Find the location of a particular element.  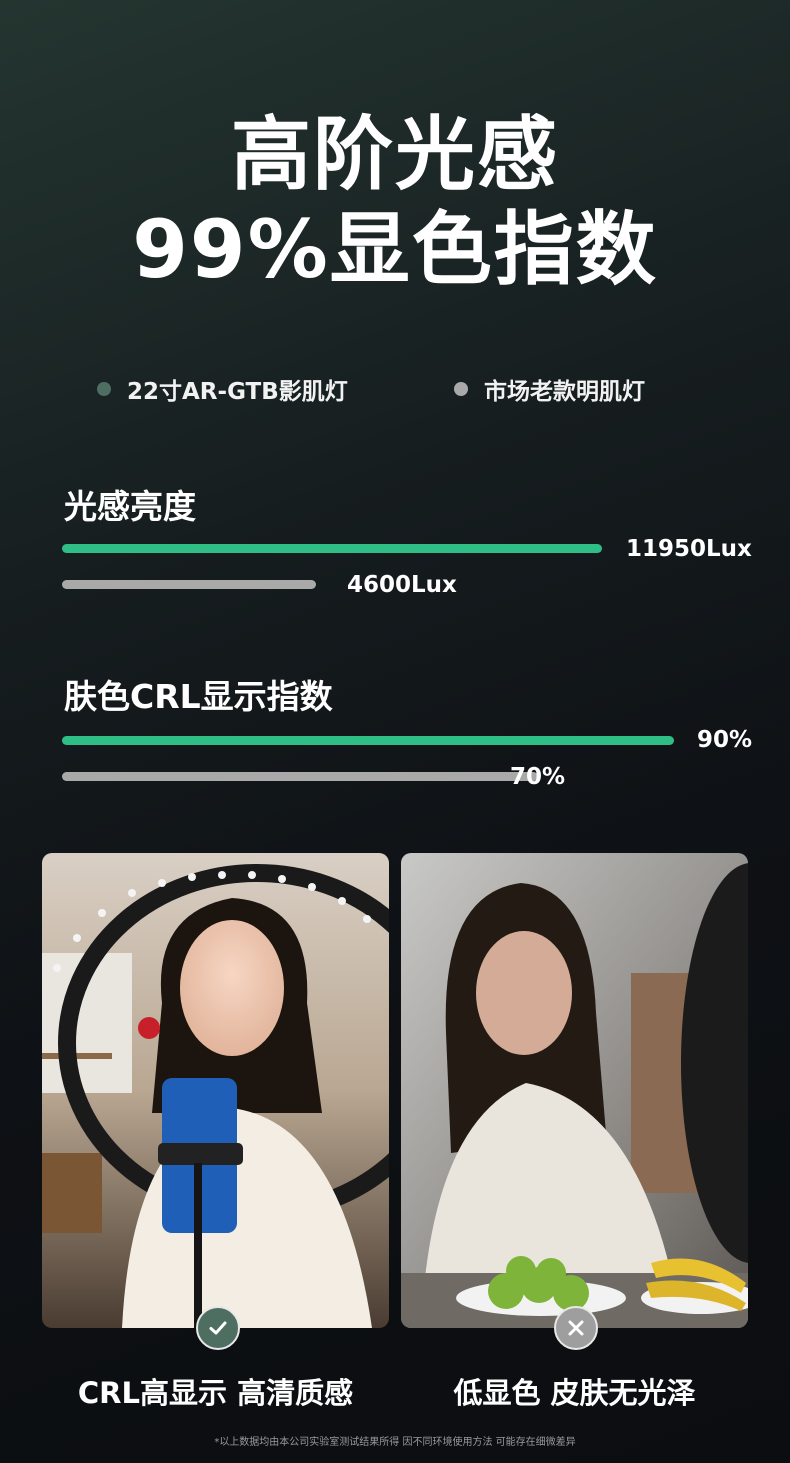

brightness-bar-old is located at coordinates (189, 584).